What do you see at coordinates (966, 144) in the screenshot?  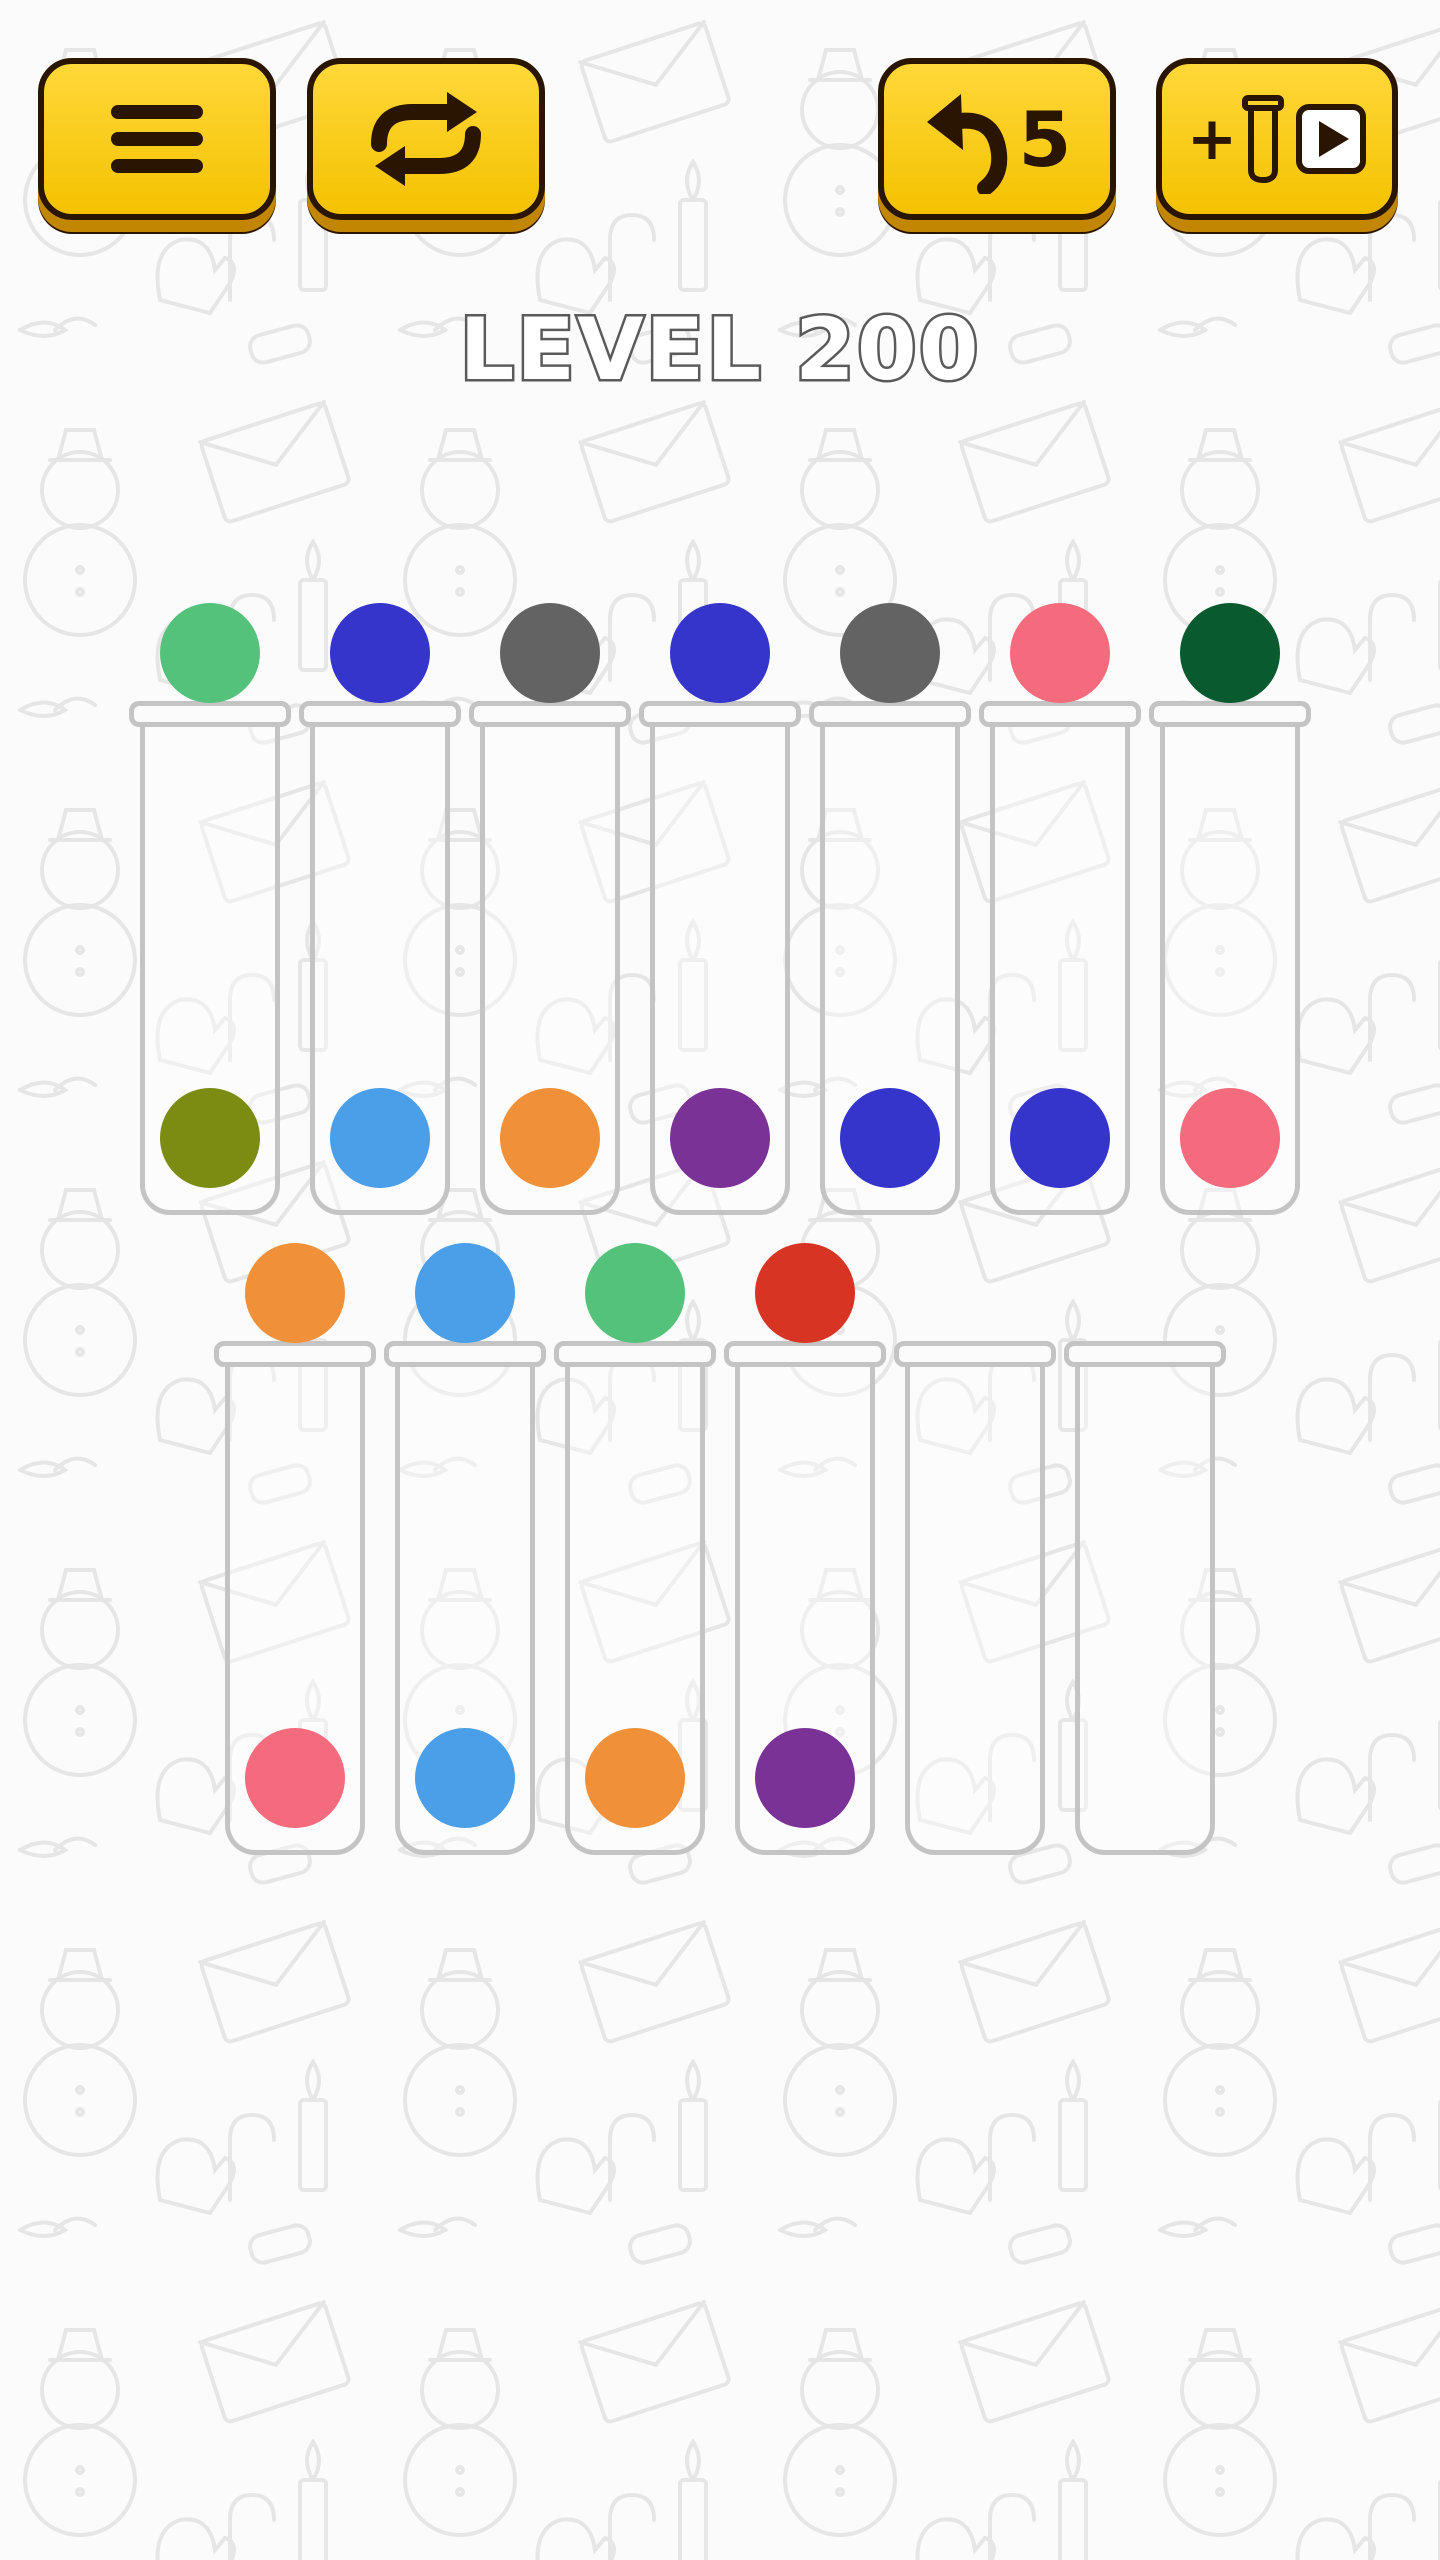 I see `undo-arrow-icon` at bounding box center [966, 144].